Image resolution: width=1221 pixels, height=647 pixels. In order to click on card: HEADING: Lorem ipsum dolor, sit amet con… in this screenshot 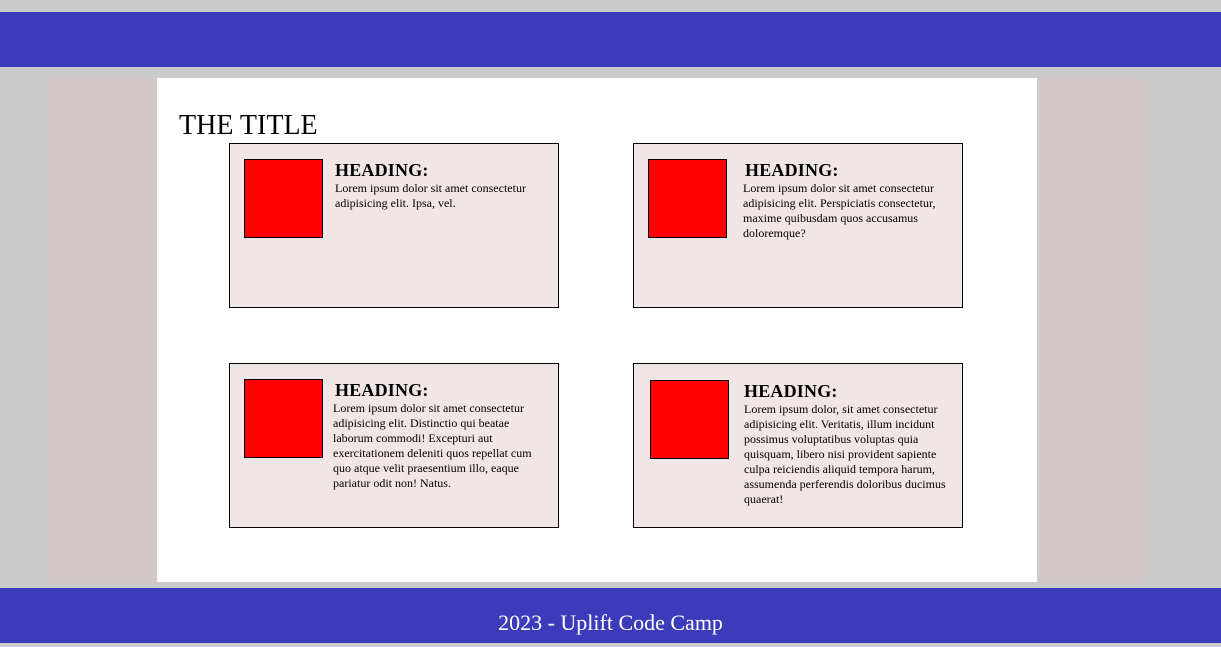, I will do `click(798, 445)`.